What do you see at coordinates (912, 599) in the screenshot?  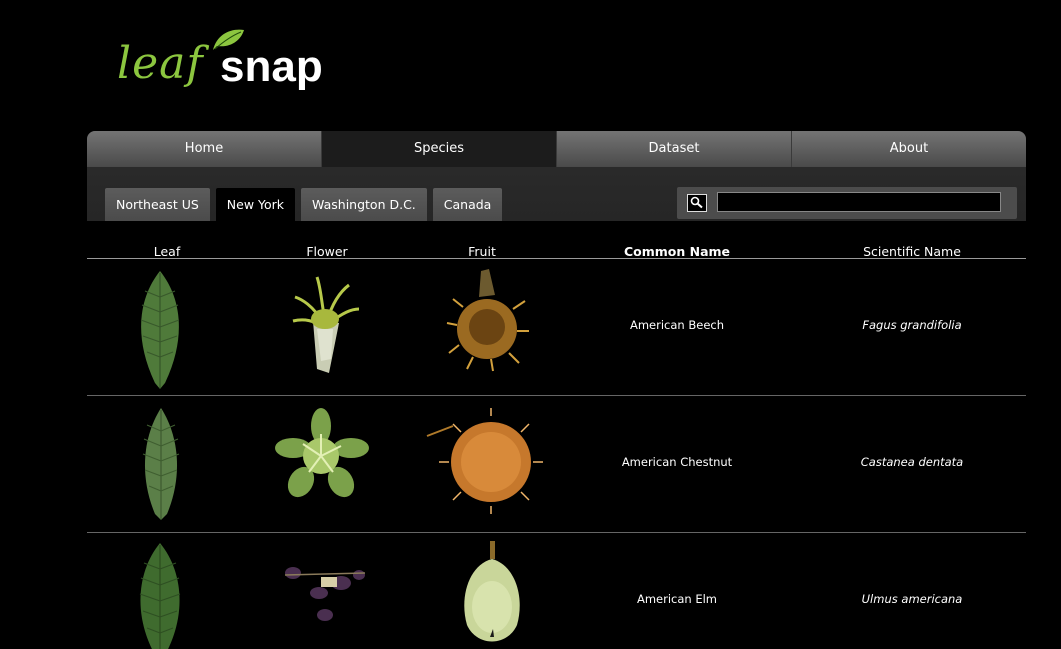 I see `scientific-name: Ulmus americana` at bounding box center [912, 599].